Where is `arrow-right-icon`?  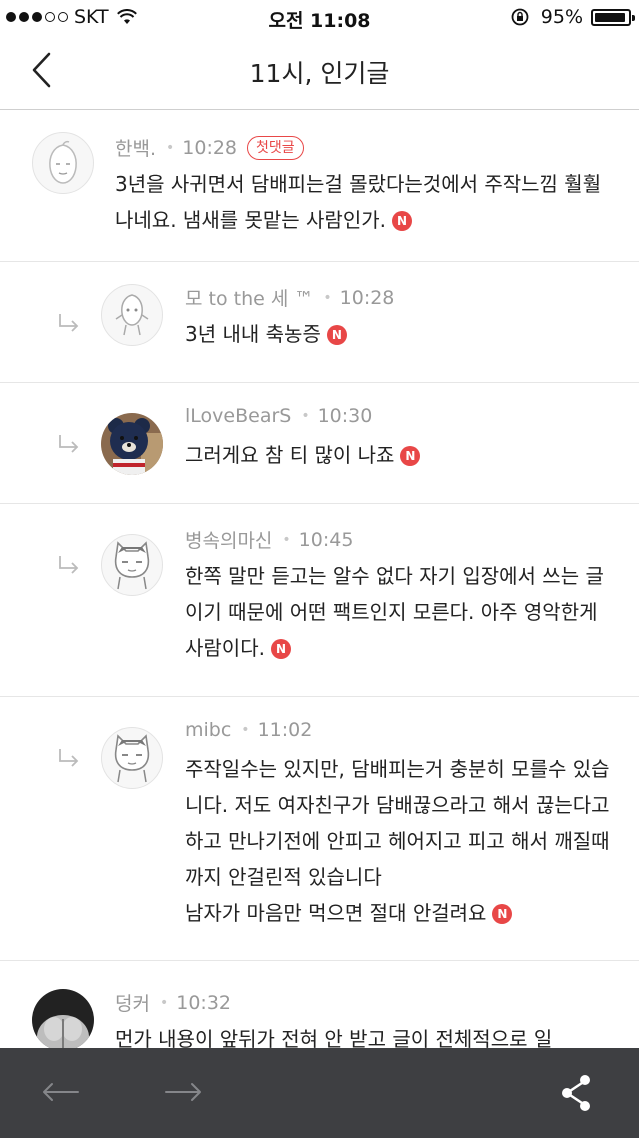 arrow-right-icon is located at coordinates (183, 1092).